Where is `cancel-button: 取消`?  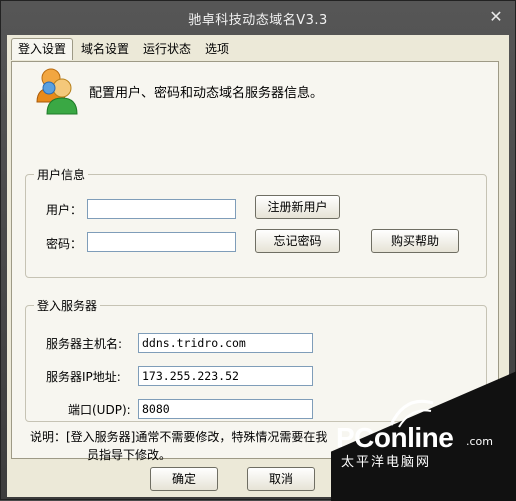 cancel-button: 取消 is located at coordinates (281, 479).